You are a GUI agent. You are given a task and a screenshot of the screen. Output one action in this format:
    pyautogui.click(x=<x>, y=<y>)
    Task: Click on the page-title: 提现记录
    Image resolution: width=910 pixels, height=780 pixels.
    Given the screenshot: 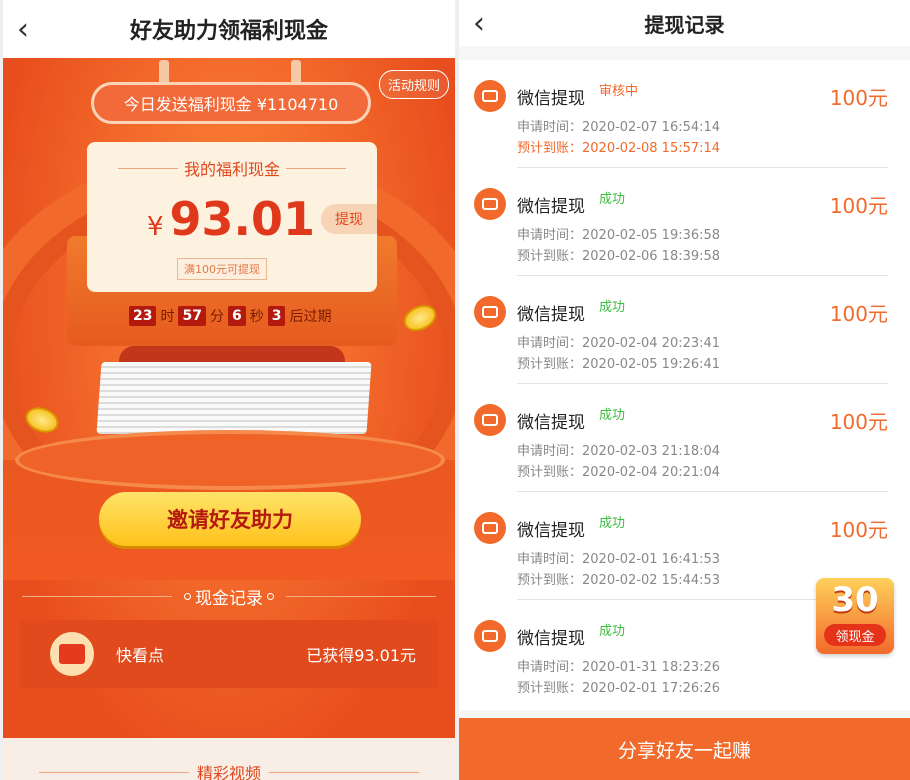 What is the action you would take?
    pyautogui.click(x=684, y=24)
    